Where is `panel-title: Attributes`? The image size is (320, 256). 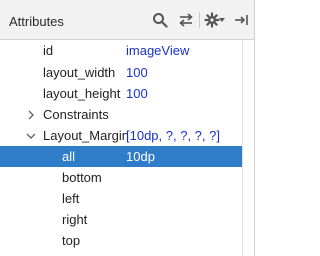 panel-title: Attributes is located at coordinates (36, 21).